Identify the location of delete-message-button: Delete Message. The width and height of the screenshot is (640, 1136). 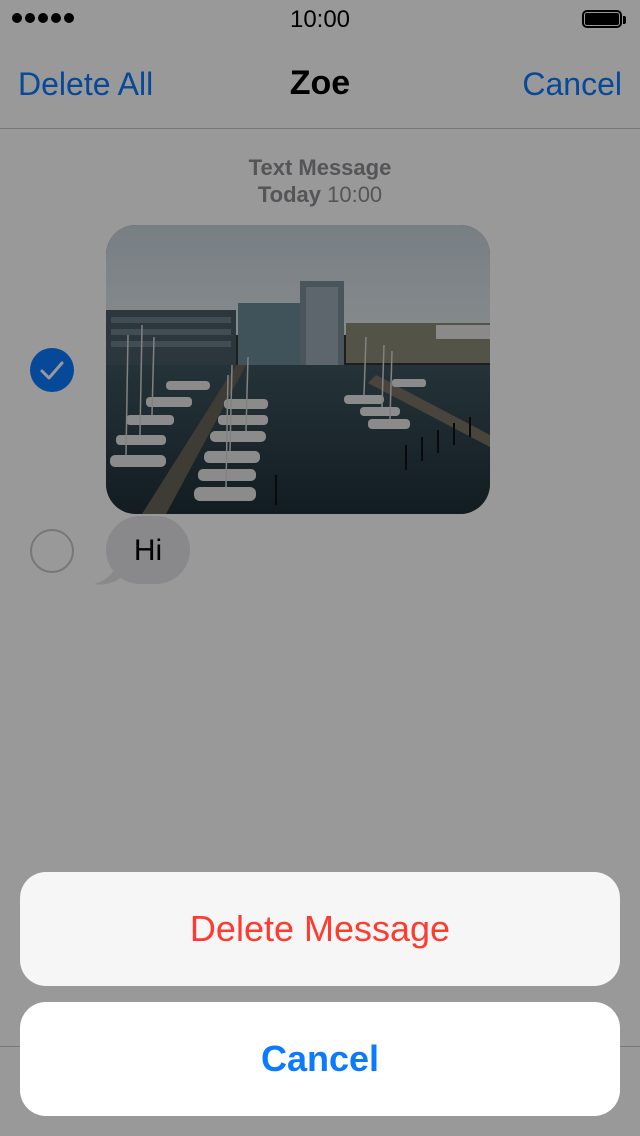
(320, 929).